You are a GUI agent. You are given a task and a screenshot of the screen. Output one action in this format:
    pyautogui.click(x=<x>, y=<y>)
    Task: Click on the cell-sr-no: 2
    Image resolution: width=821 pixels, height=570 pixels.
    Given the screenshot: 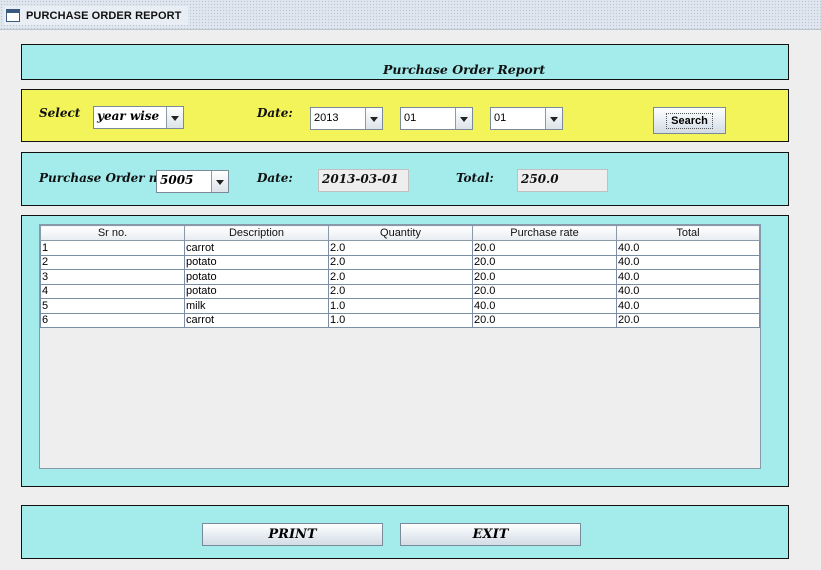 What is the action you would take?
    pyautogui.click(x=112, y=262)
    